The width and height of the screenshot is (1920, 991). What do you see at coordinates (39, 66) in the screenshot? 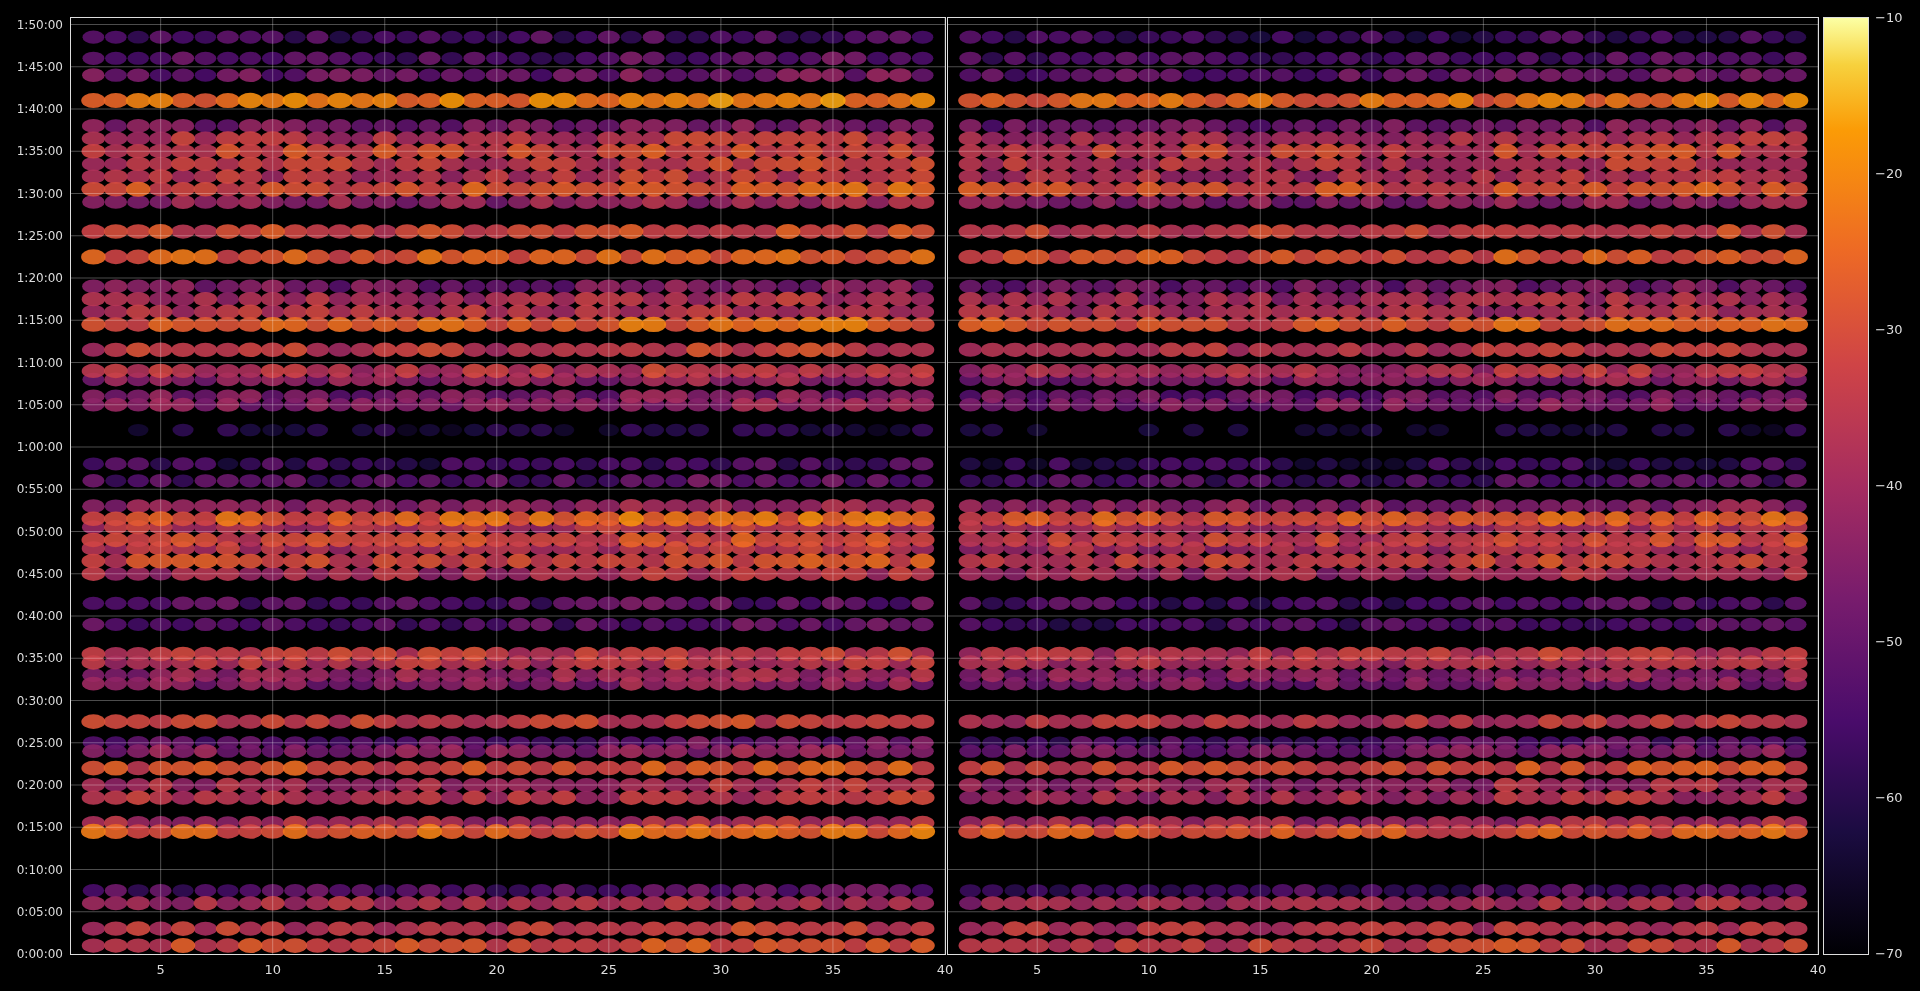
I see `y-tick-label: 1:45:00` at bounding box center [39, 66].